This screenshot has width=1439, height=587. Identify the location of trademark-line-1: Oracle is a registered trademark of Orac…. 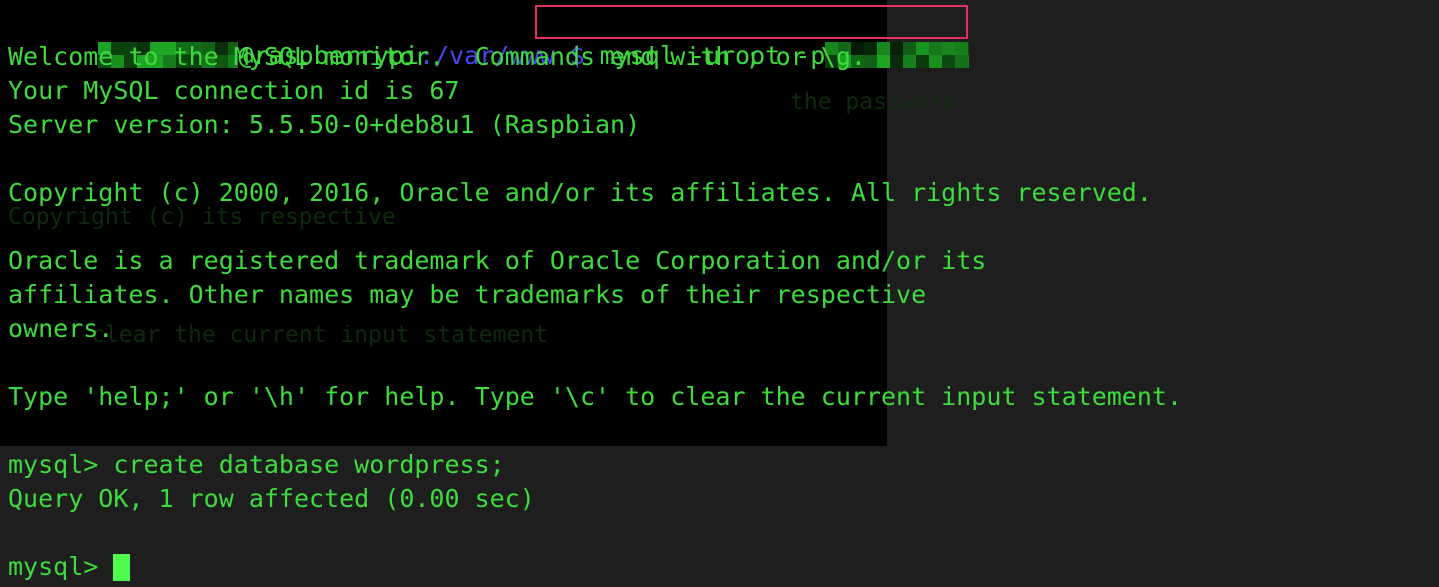
(497, 260).